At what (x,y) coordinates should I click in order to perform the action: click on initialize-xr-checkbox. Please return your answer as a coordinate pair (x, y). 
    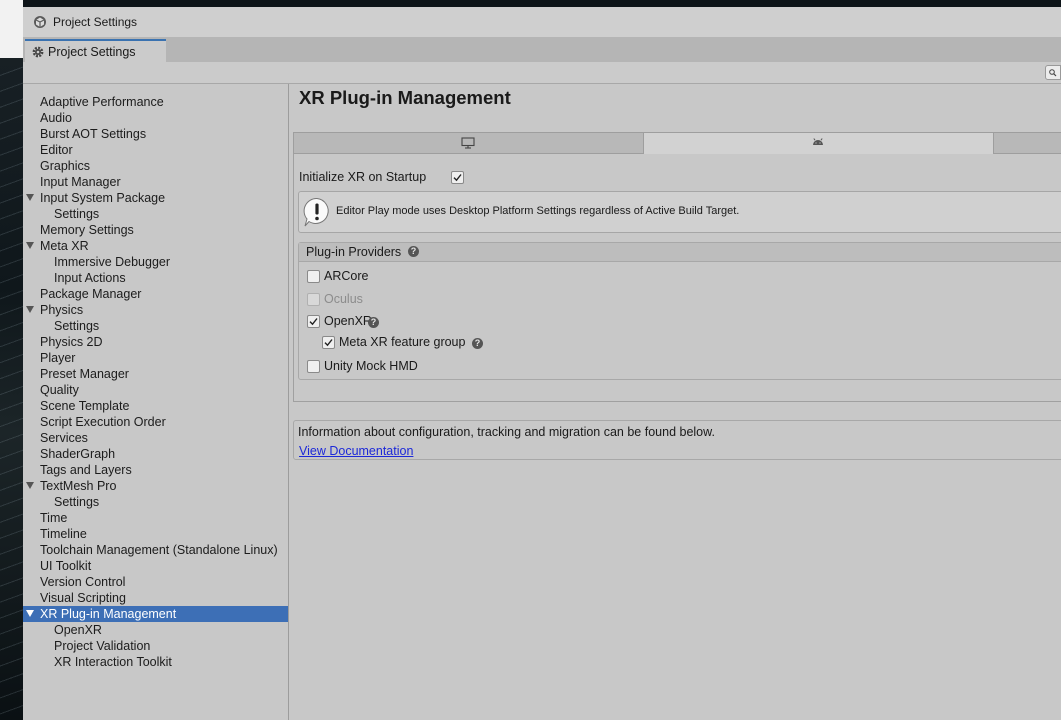
    Looking at the image, I should click on (457, 177).